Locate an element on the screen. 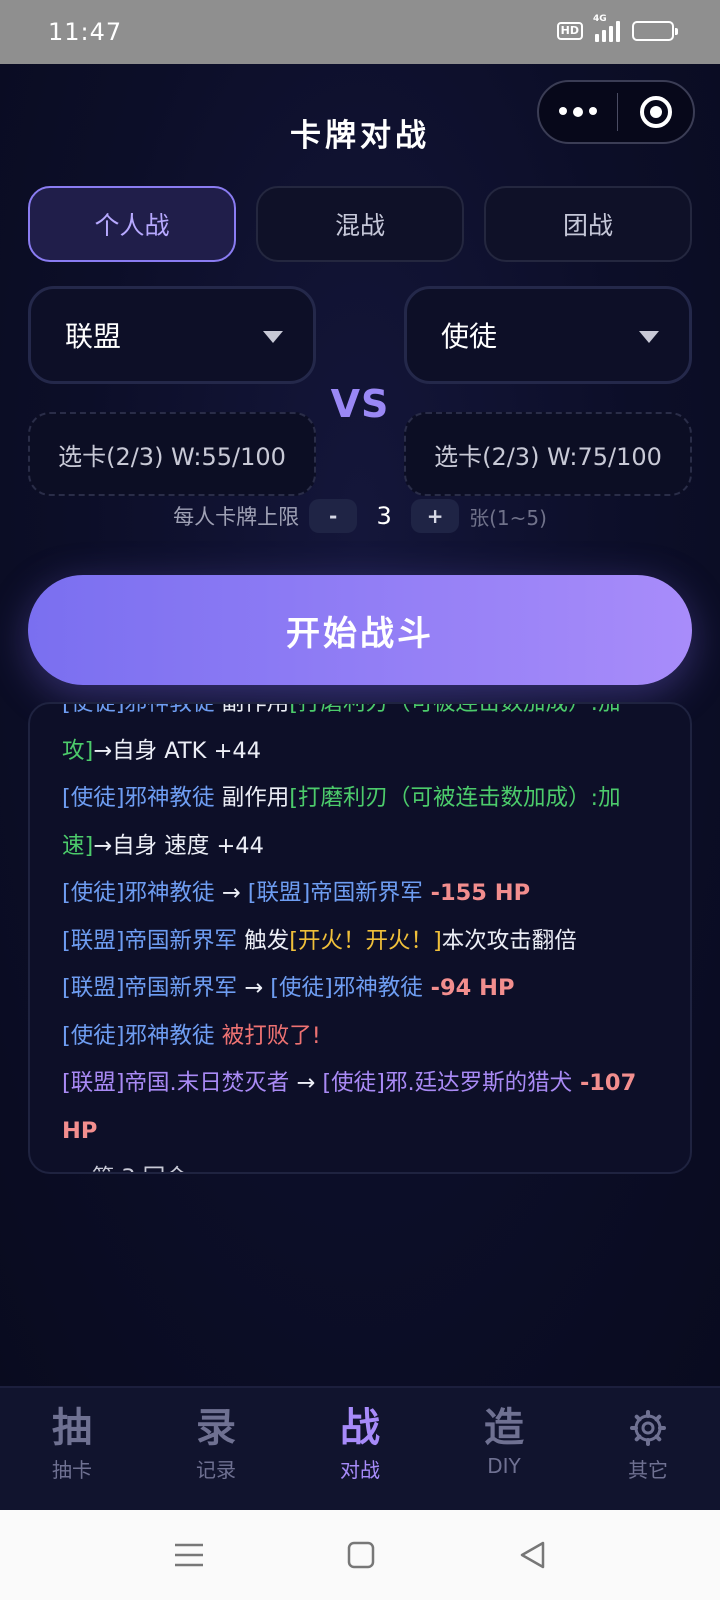 The image size is (720, 1600). battle-icon: 战 is located at coordinates (360, 1428).